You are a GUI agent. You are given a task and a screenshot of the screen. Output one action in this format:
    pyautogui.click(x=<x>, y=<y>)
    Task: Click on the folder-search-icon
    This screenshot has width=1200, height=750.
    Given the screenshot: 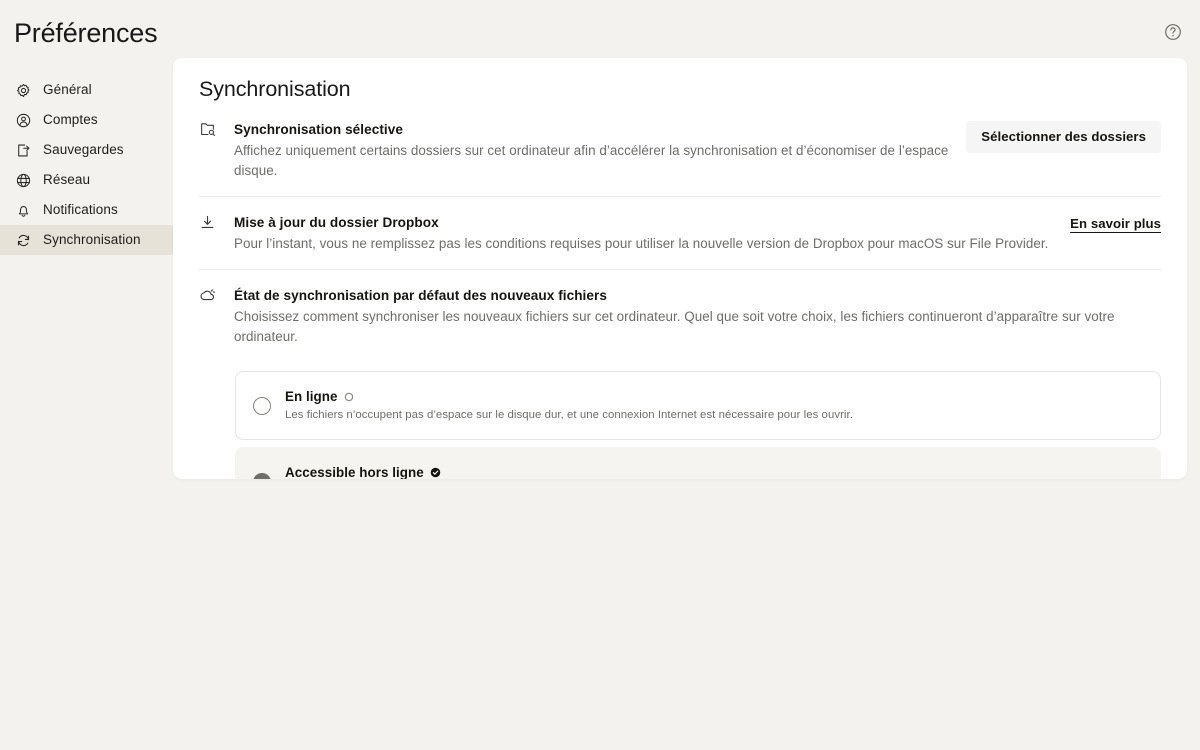 What is the action you would take?
    pyautogui.click(x=207, y=129)
    